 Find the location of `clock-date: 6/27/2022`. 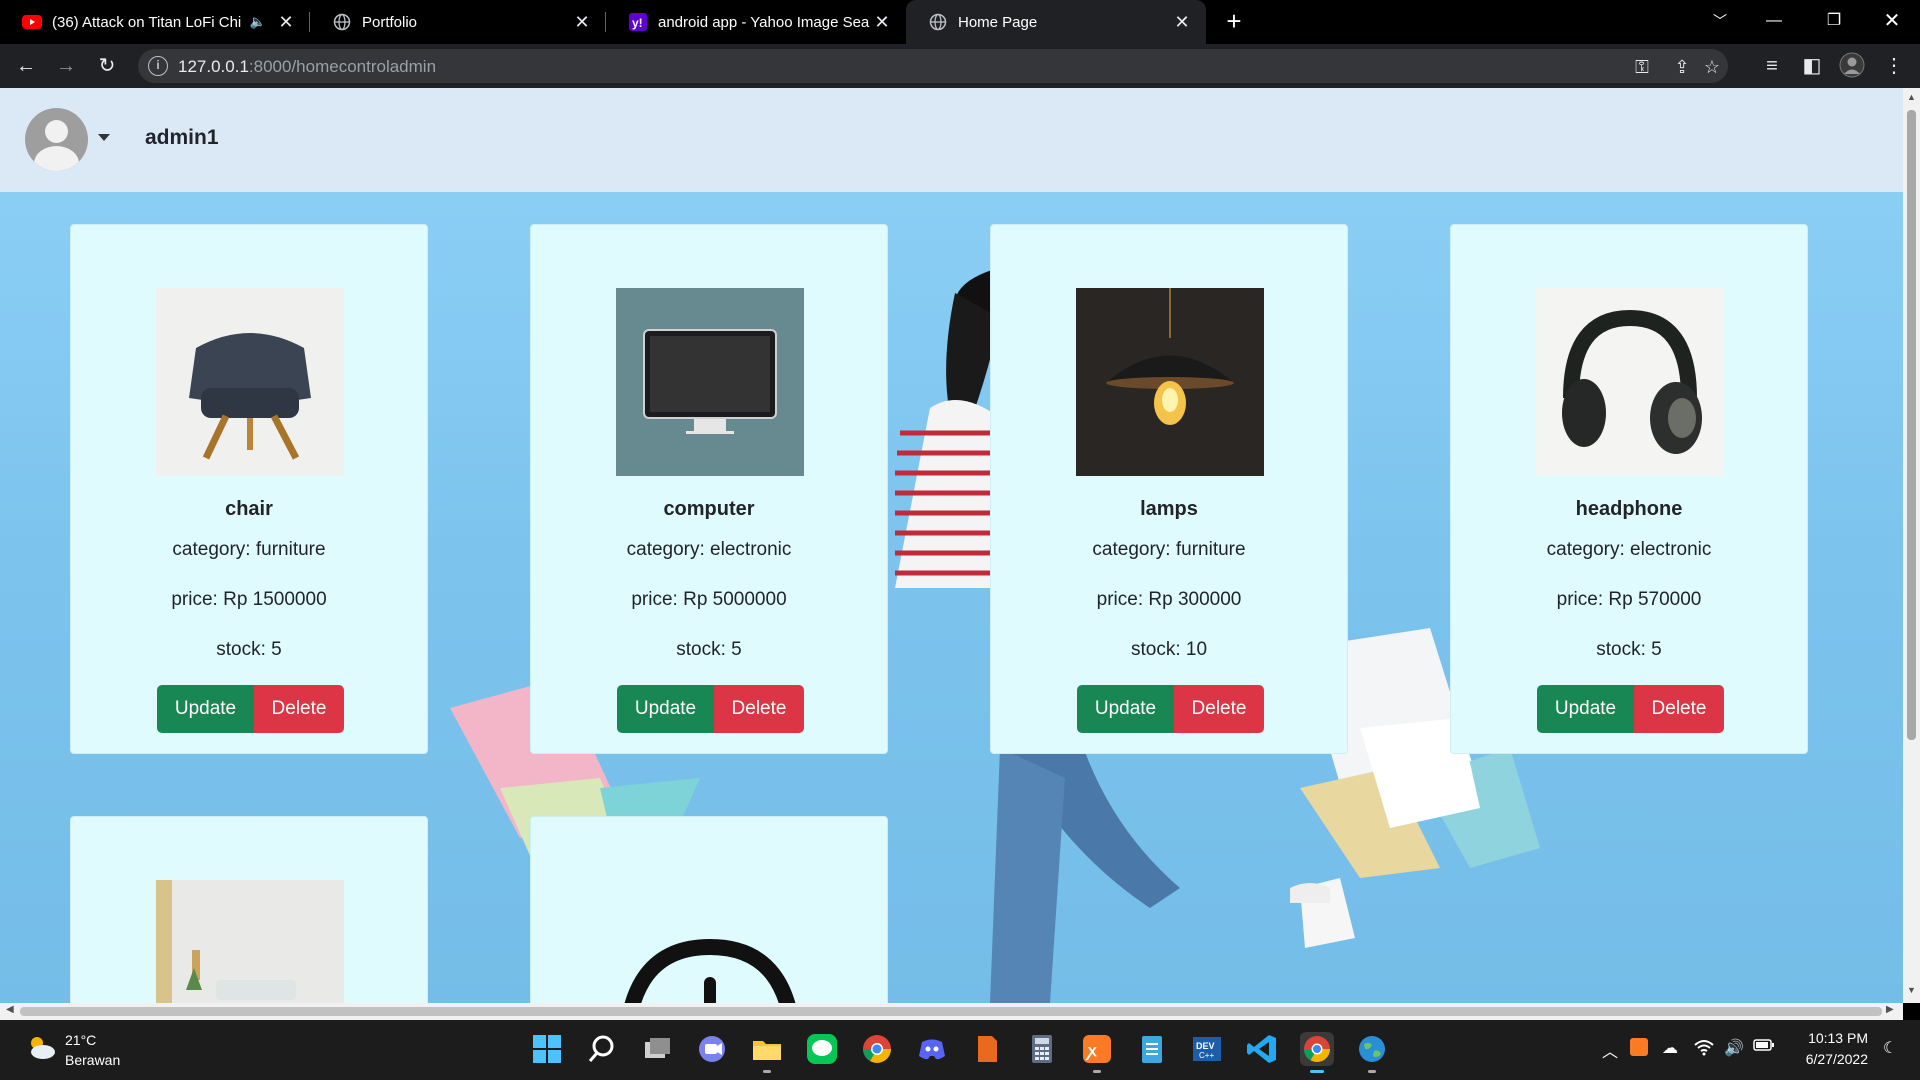

clock-date: 6/27/2022 is located at coordinates (1829, 1059).